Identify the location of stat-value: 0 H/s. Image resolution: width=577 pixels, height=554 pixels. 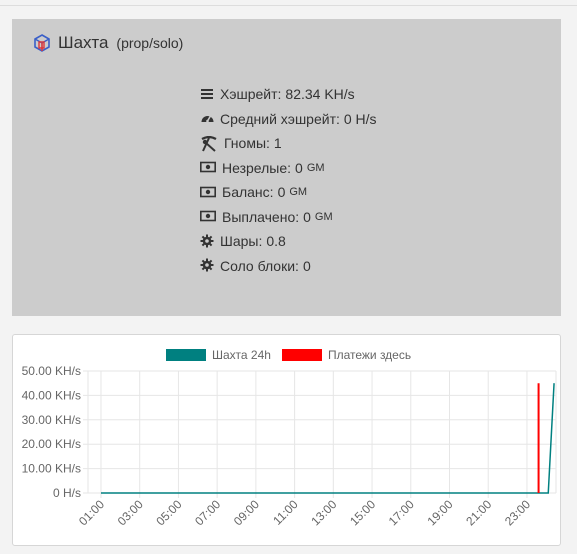
(360, 118).